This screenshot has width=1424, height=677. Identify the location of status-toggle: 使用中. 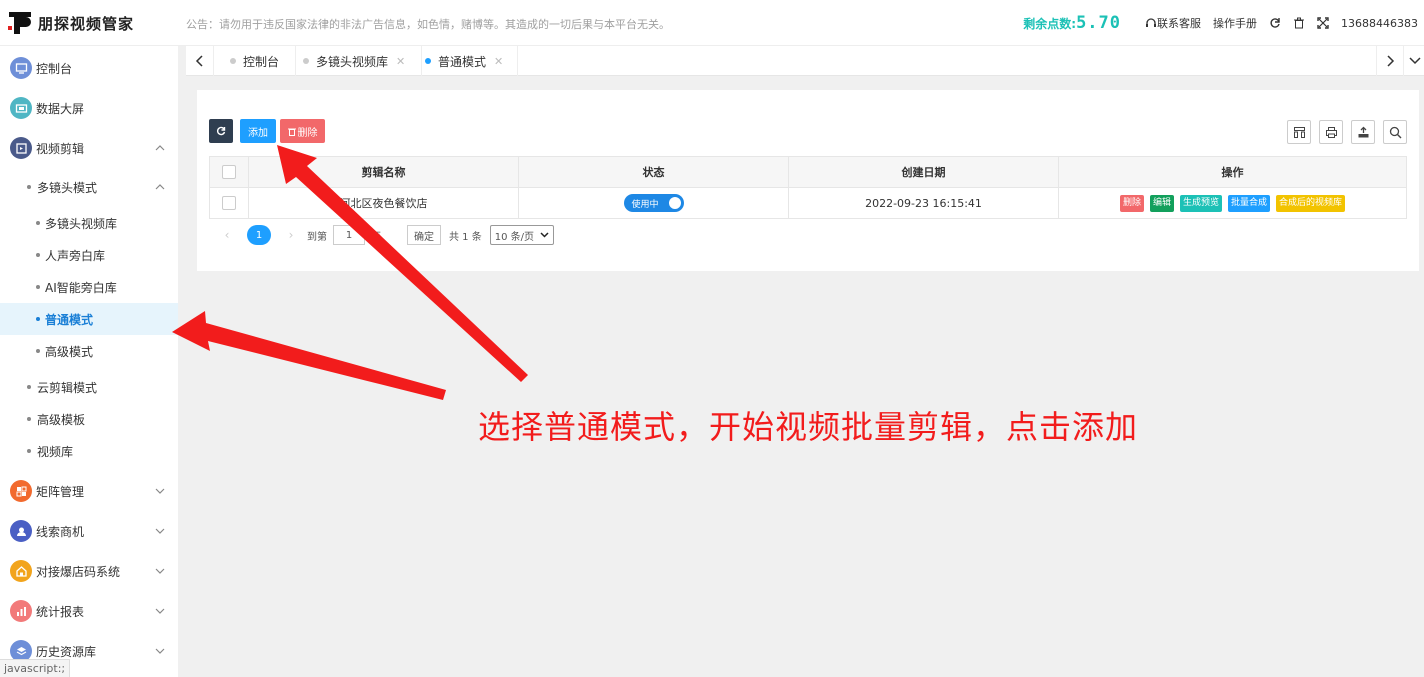
(653, 203).